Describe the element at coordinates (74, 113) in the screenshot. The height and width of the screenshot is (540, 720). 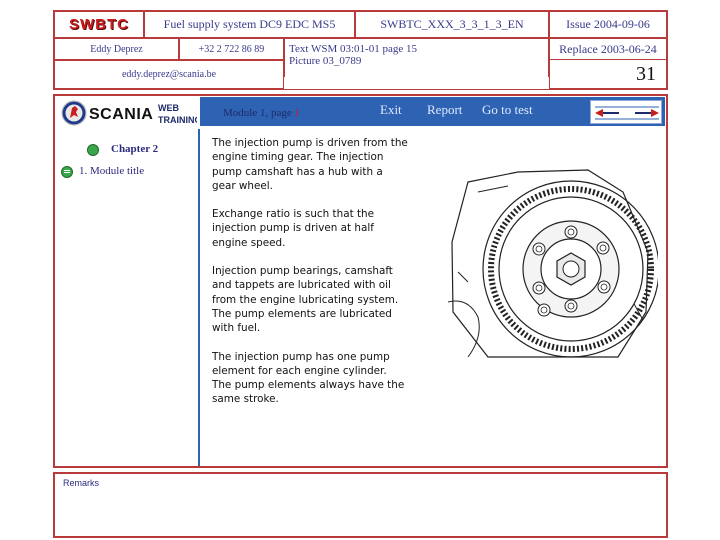
I see `griffin-emblem-icon` at that location.